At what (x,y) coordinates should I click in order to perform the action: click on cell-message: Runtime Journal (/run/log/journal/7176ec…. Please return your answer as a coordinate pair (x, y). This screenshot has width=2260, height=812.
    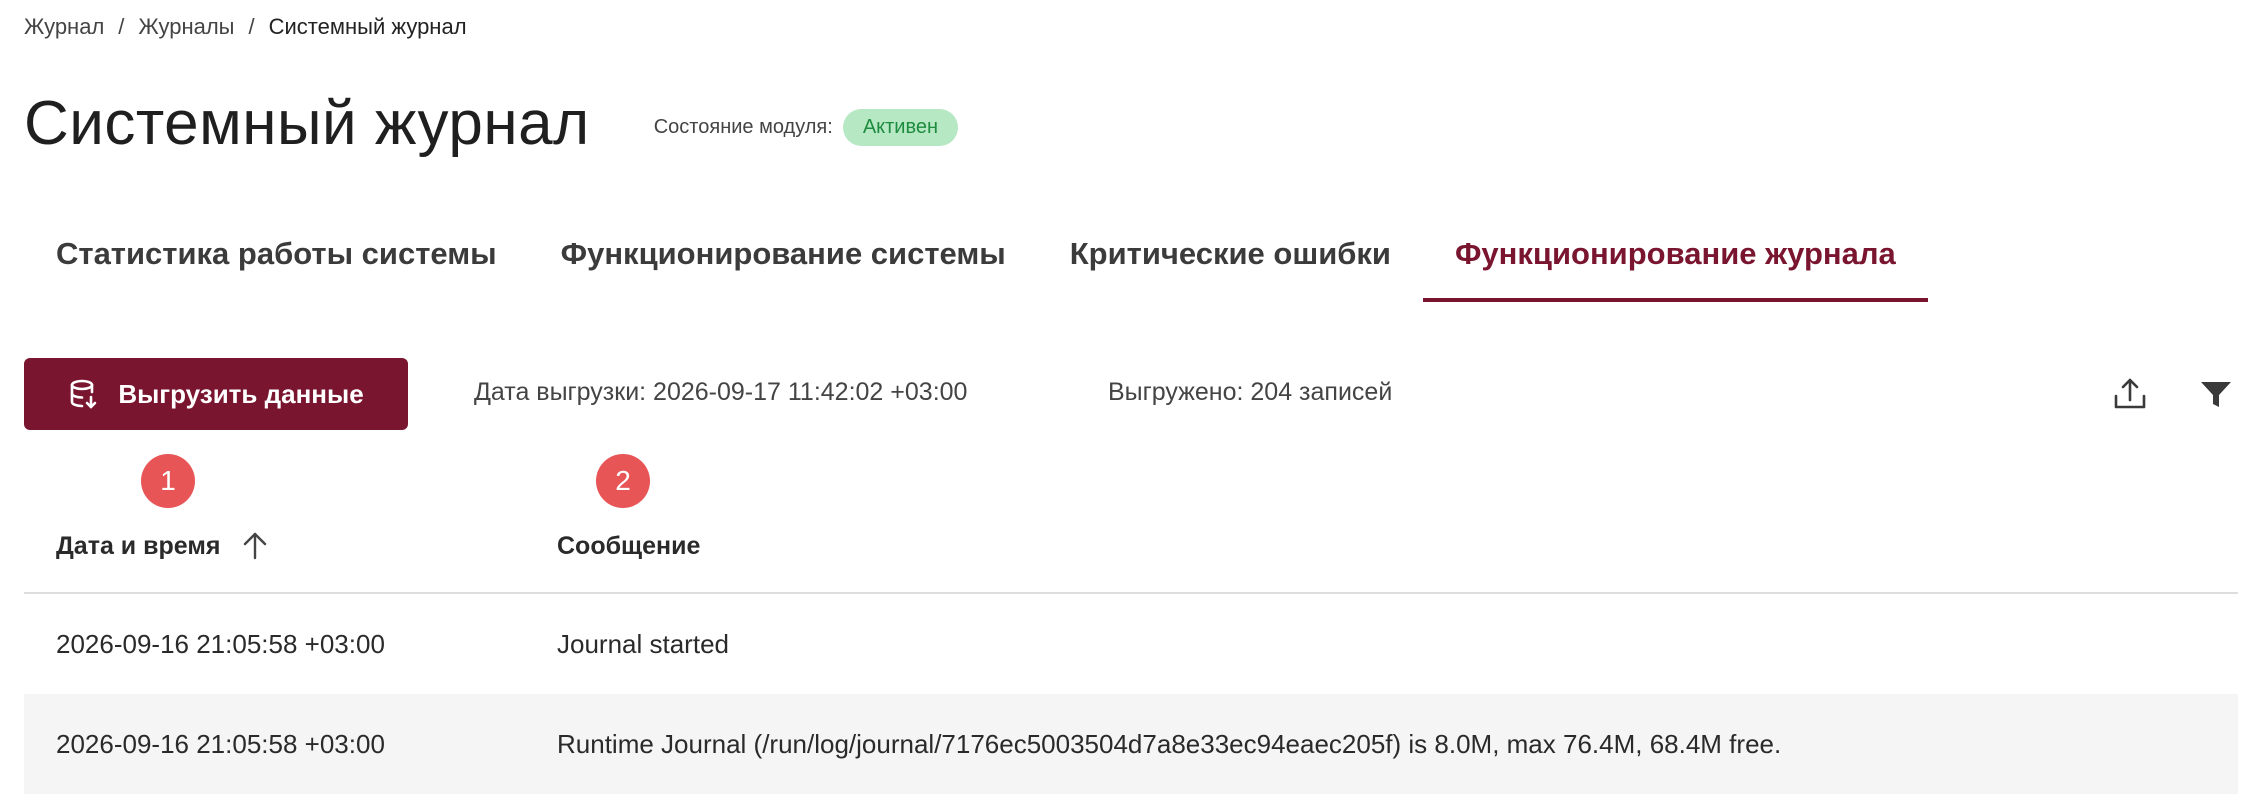
    Looking at the image, I should click on (1169, 744).